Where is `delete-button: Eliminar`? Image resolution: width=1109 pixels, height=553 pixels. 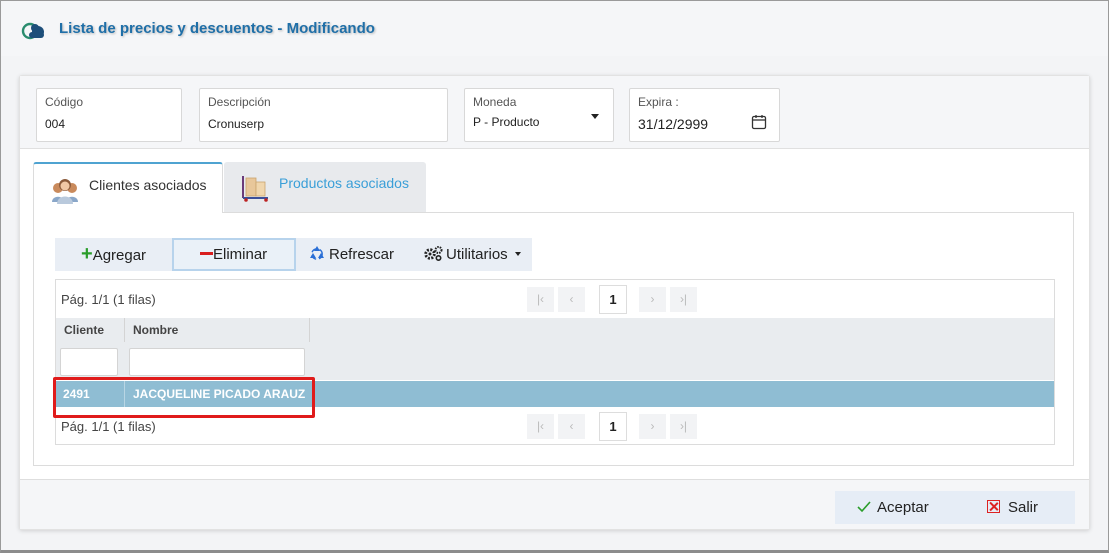 delete-button: Eliminar is located at coordinates (234, 254).